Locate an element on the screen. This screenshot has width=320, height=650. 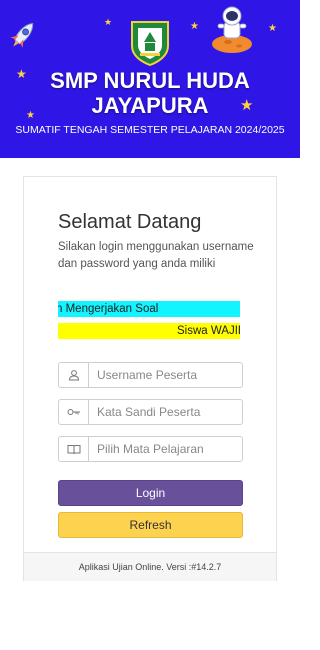
rocket-icon is located at coordinates (22, 35).